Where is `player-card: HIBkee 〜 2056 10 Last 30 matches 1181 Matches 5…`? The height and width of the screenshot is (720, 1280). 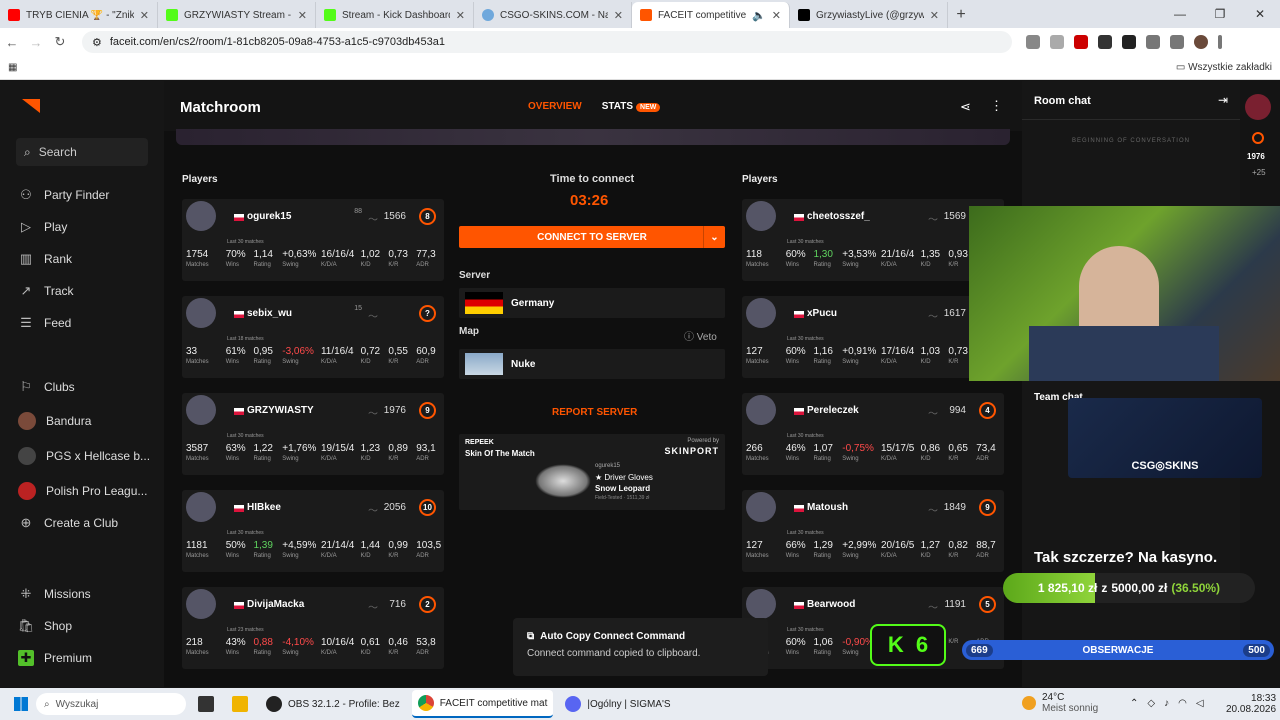
player-card: HIBkee 〜 2056 10 Last 30 matches 1181 Matches 5… is located at coordinates (313, 531).